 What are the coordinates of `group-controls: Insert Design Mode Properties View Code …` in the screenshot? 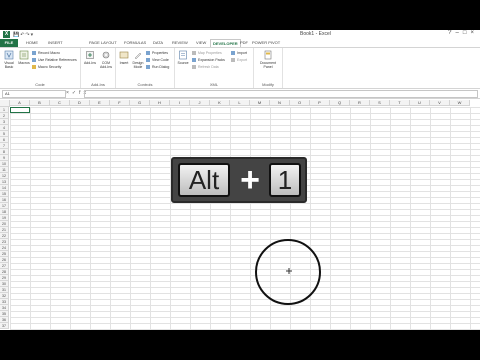 It's located at (145, 68).